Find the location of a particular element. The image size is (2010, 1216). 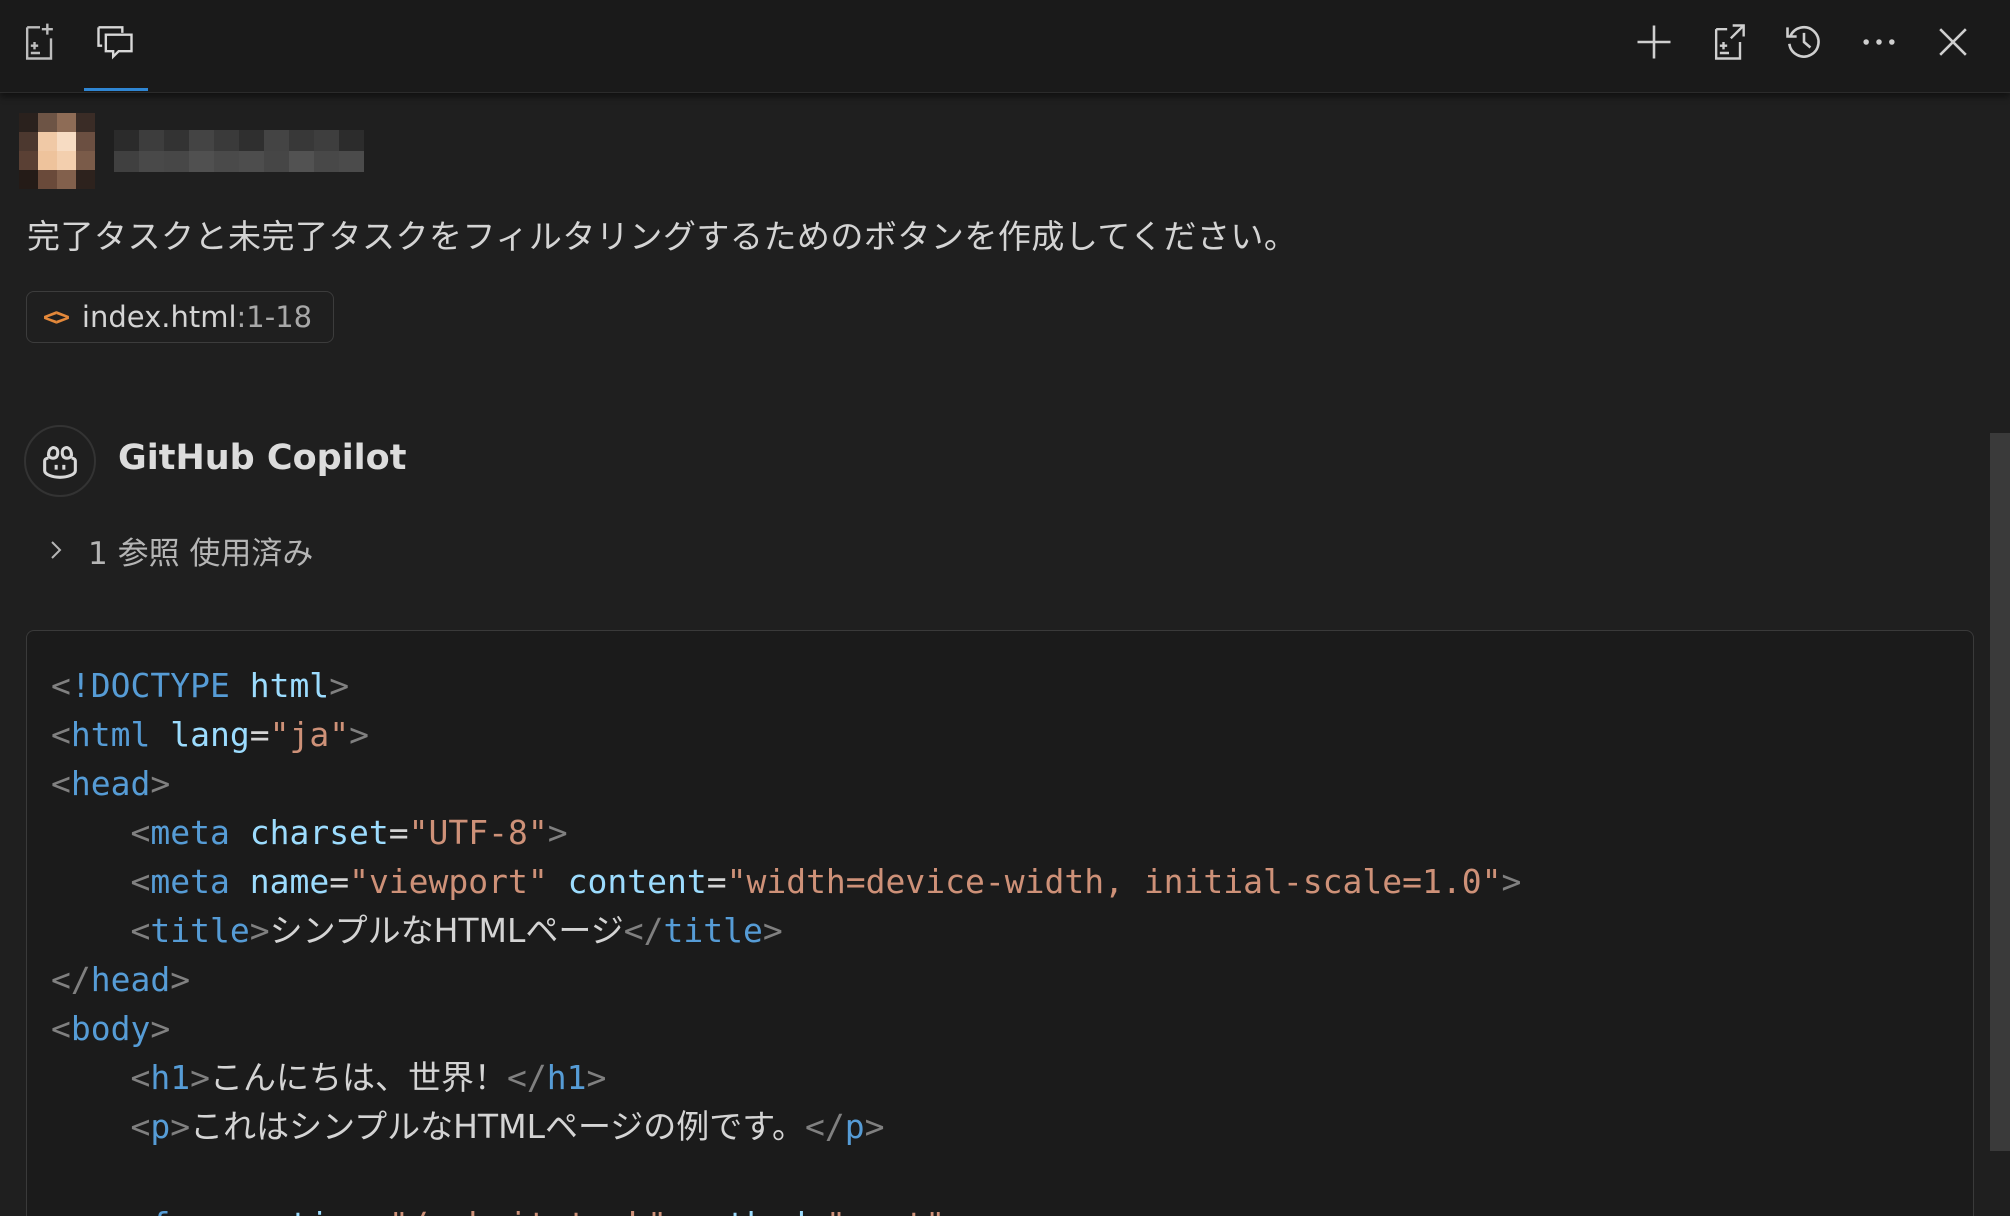

copilot-avatar is located at coordinates (60, 461).